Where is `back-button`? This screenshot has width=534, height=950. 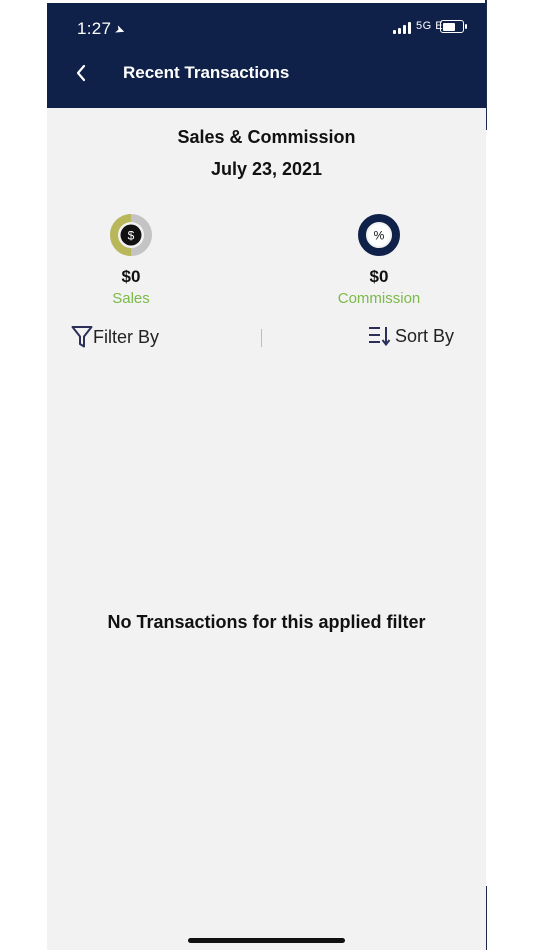
back-button is located at coordinates (81, 73).